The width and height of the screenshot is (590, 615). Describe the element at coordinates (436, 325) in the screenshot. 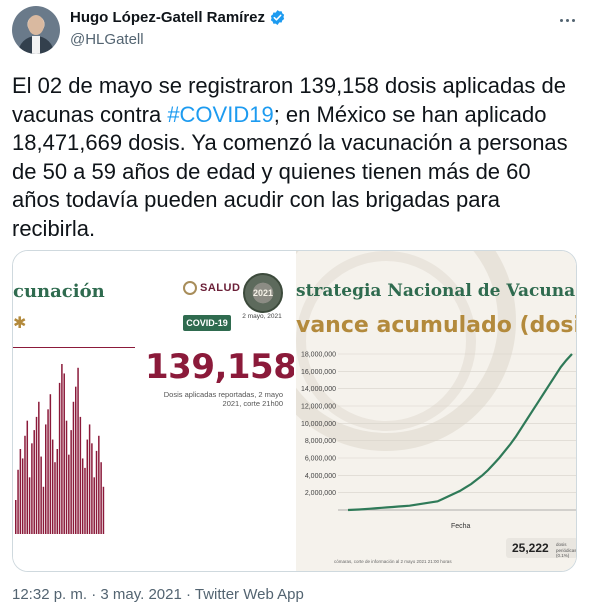

I see `right-panel-subtitle: vance acumulado (dosi` at that location.